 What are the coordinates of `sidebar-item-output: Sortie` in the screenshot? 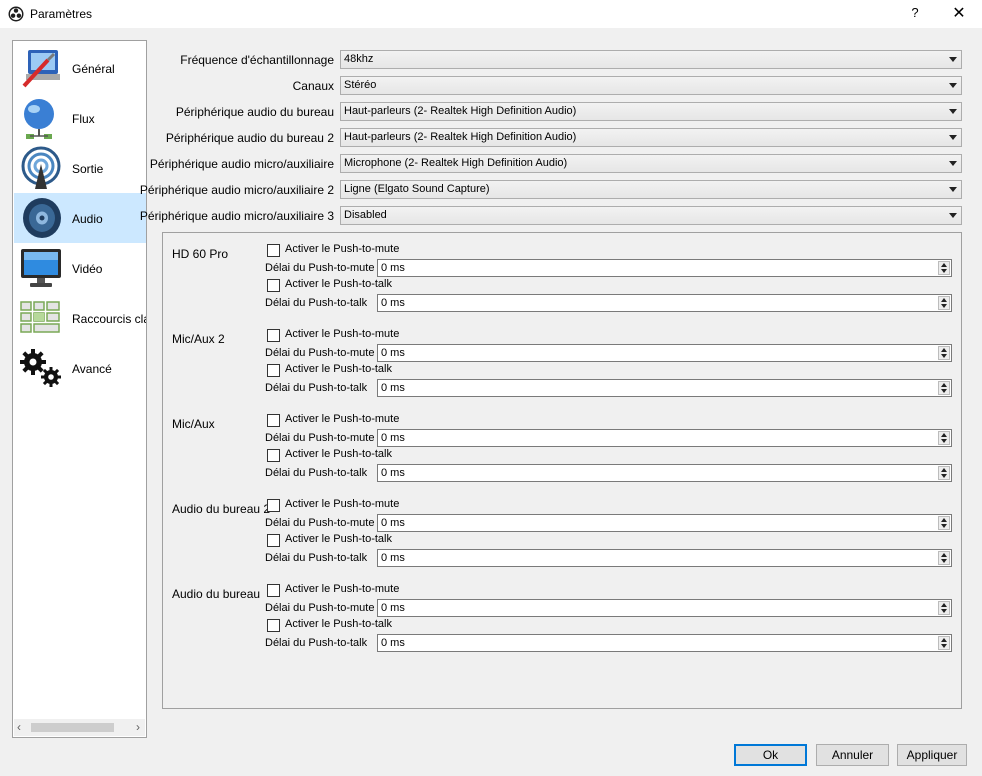 It's located at (80, 168).